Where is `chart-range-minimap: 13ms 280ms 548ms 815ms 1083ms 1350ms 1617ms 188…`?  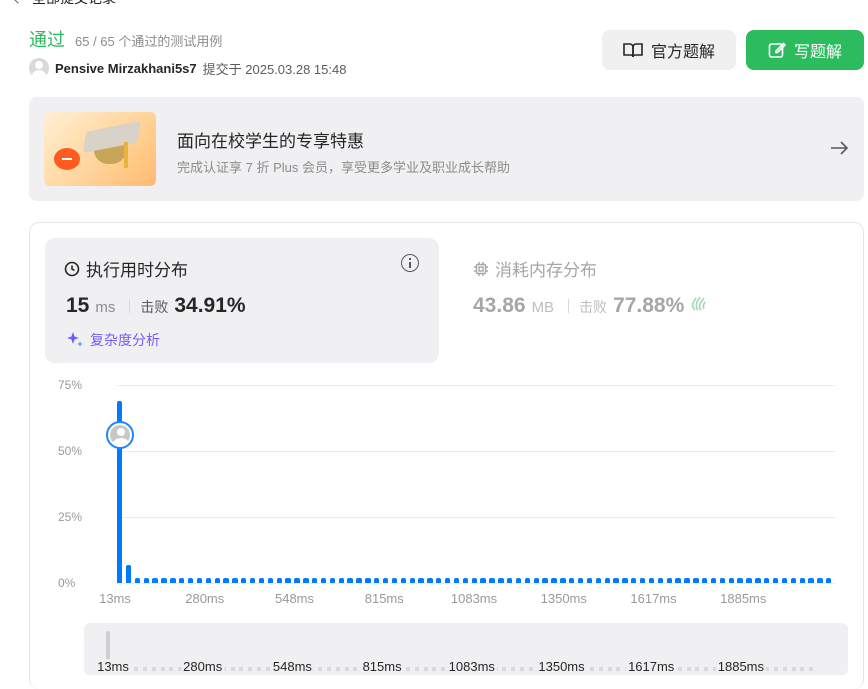
chart-range-minimap: 13ms 280ms 548ms 815ms 1083ms 1350ms 1617ms 188… is located at coordinates (466, 649).